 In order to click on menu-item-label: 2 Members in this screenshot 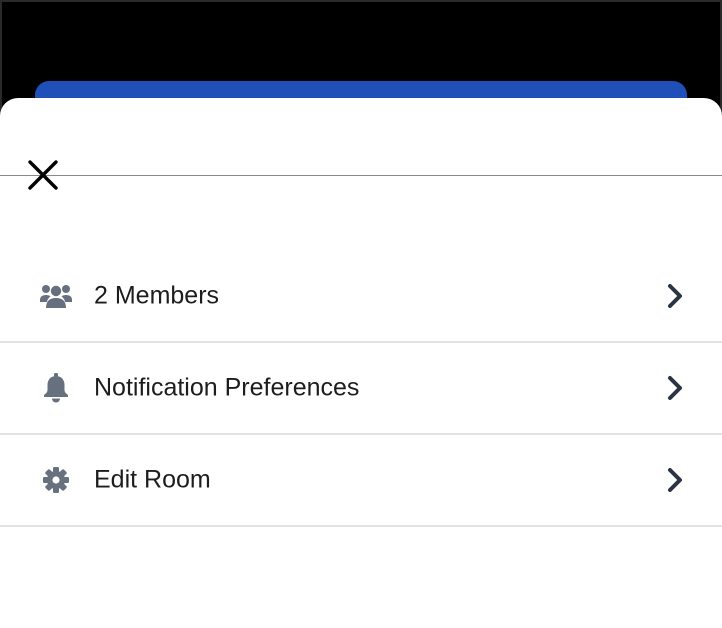, I will do `click(157, 295)`.